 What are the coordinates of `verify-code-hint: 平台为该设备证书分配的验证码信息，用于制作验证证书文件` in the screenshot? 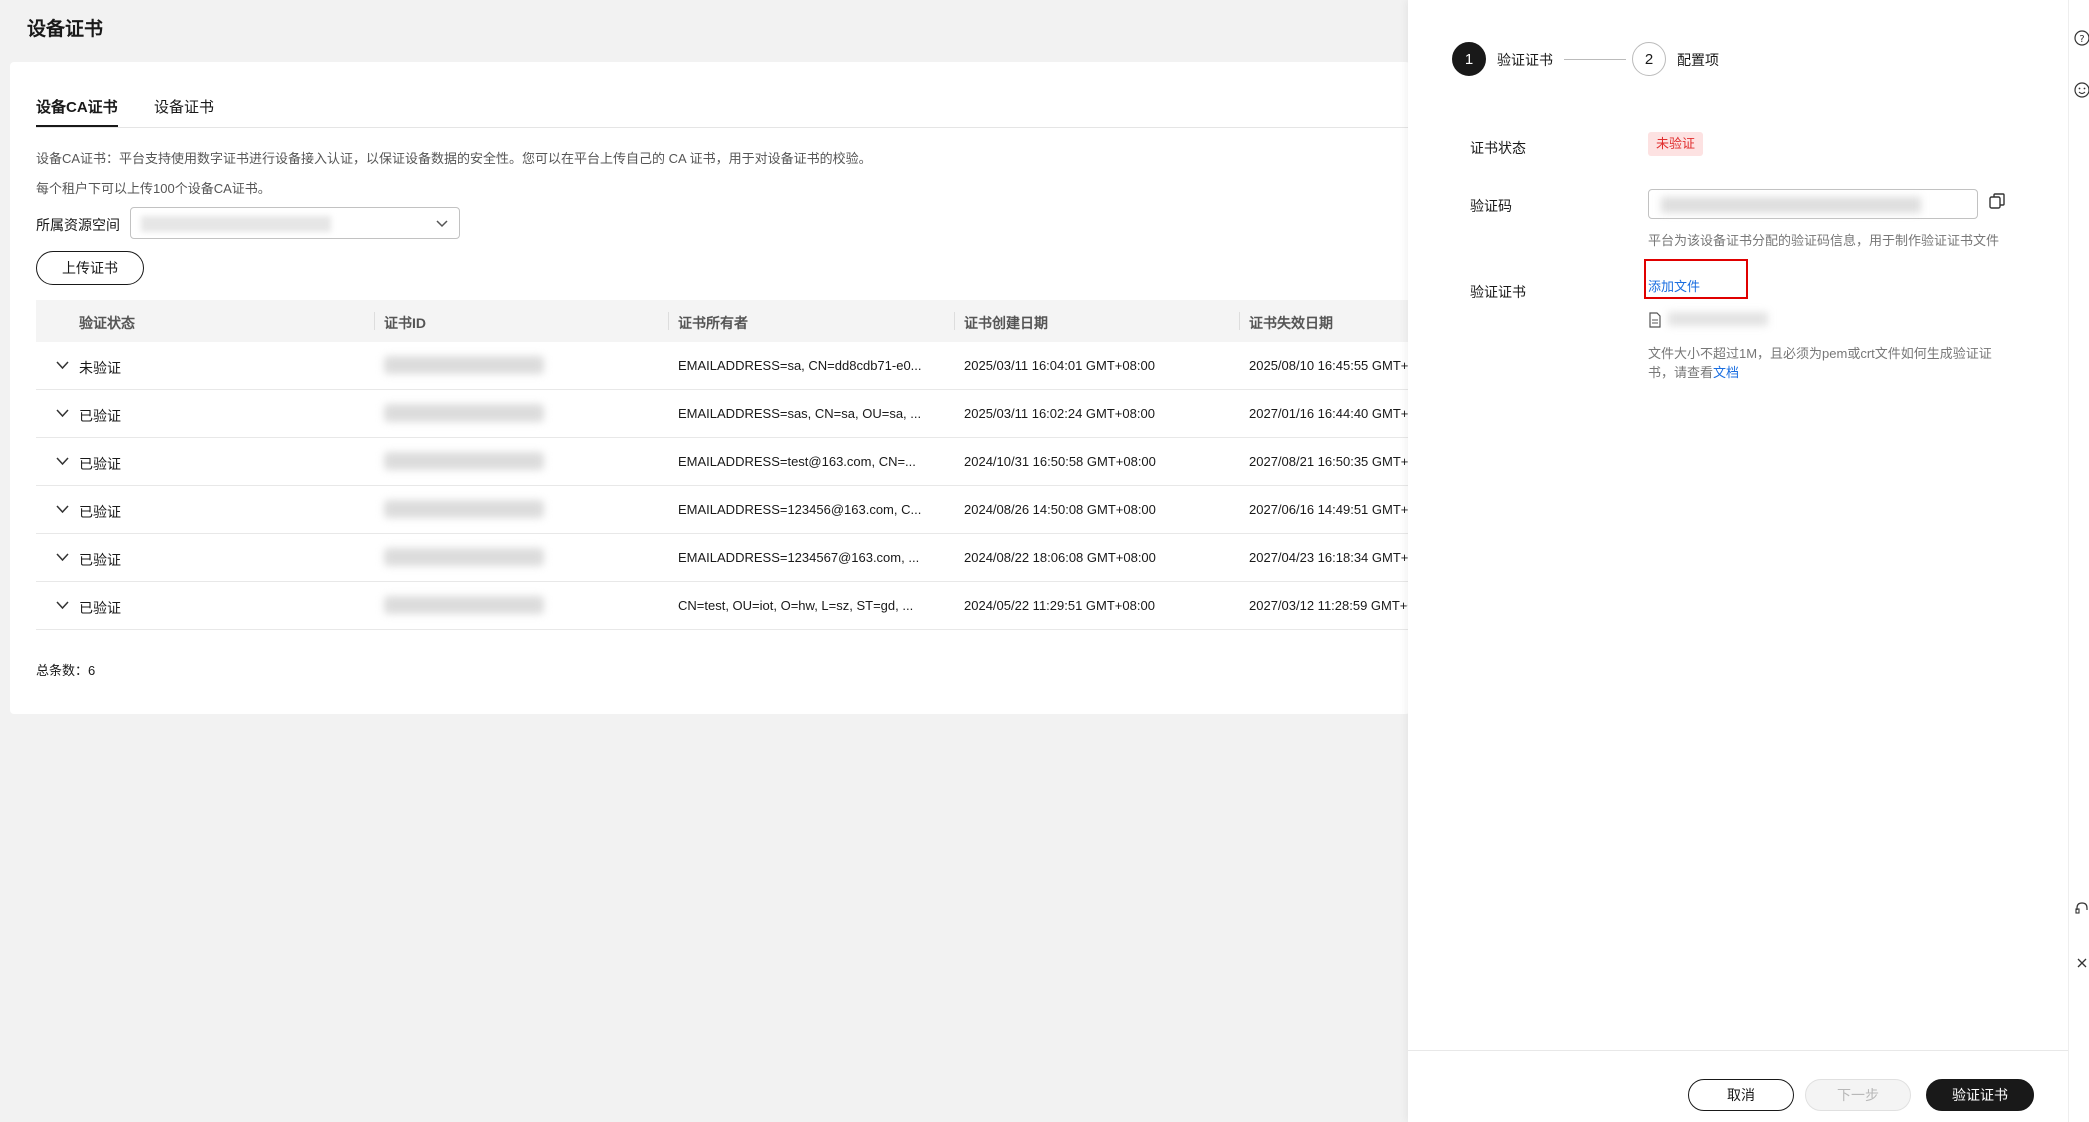 It's located at (1824, 240).